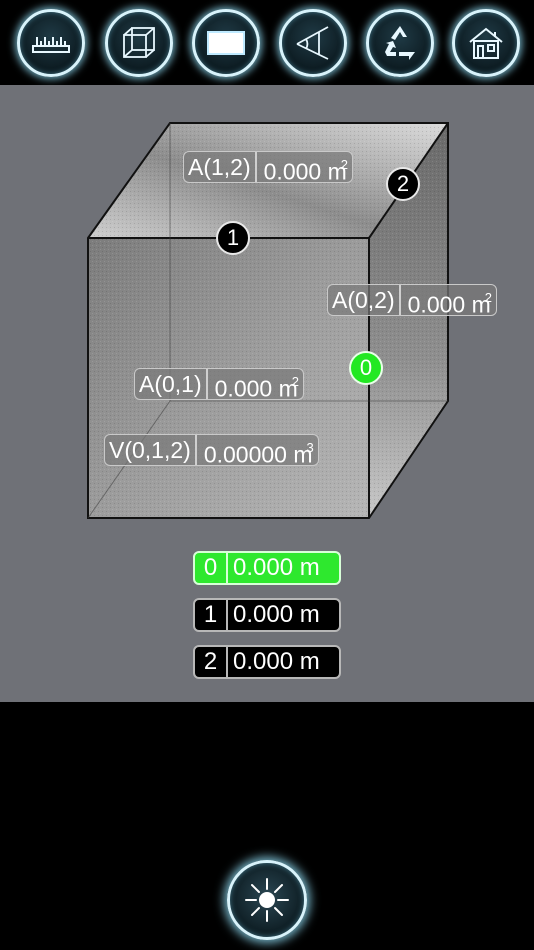 This screenshot has height=950, width=534. Describe the element at coordinates (364, 300) in the screenshot. I see `area-label: A(0,2)` at that location.